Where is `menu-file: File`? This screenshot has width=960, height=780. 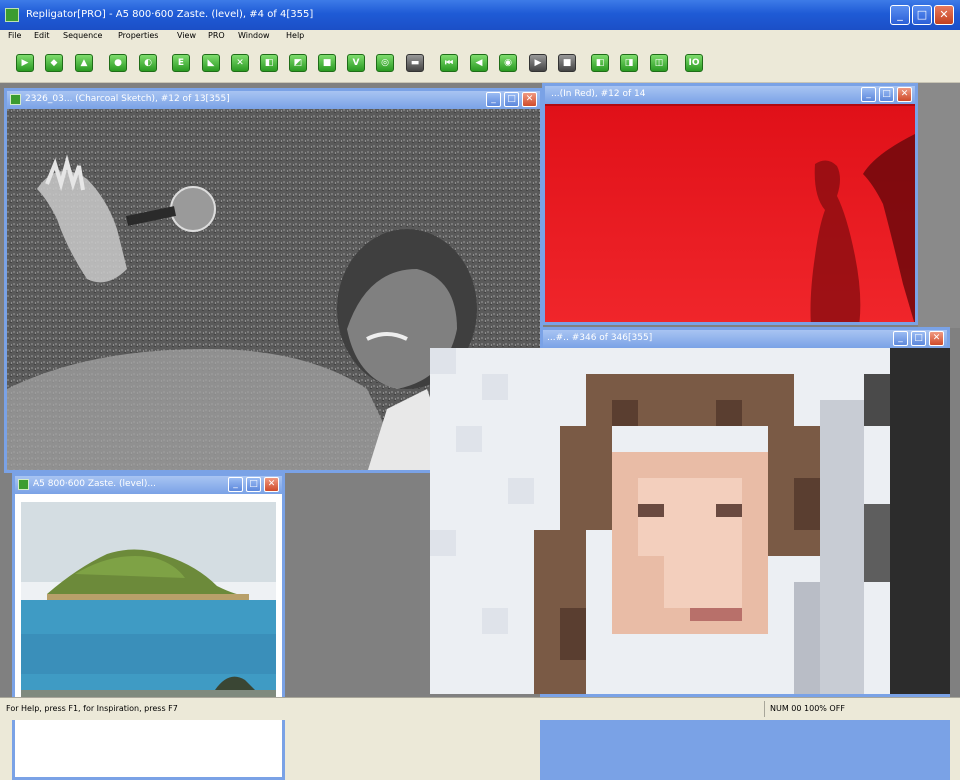 menu-file: File is located at coordinates (14, 35).